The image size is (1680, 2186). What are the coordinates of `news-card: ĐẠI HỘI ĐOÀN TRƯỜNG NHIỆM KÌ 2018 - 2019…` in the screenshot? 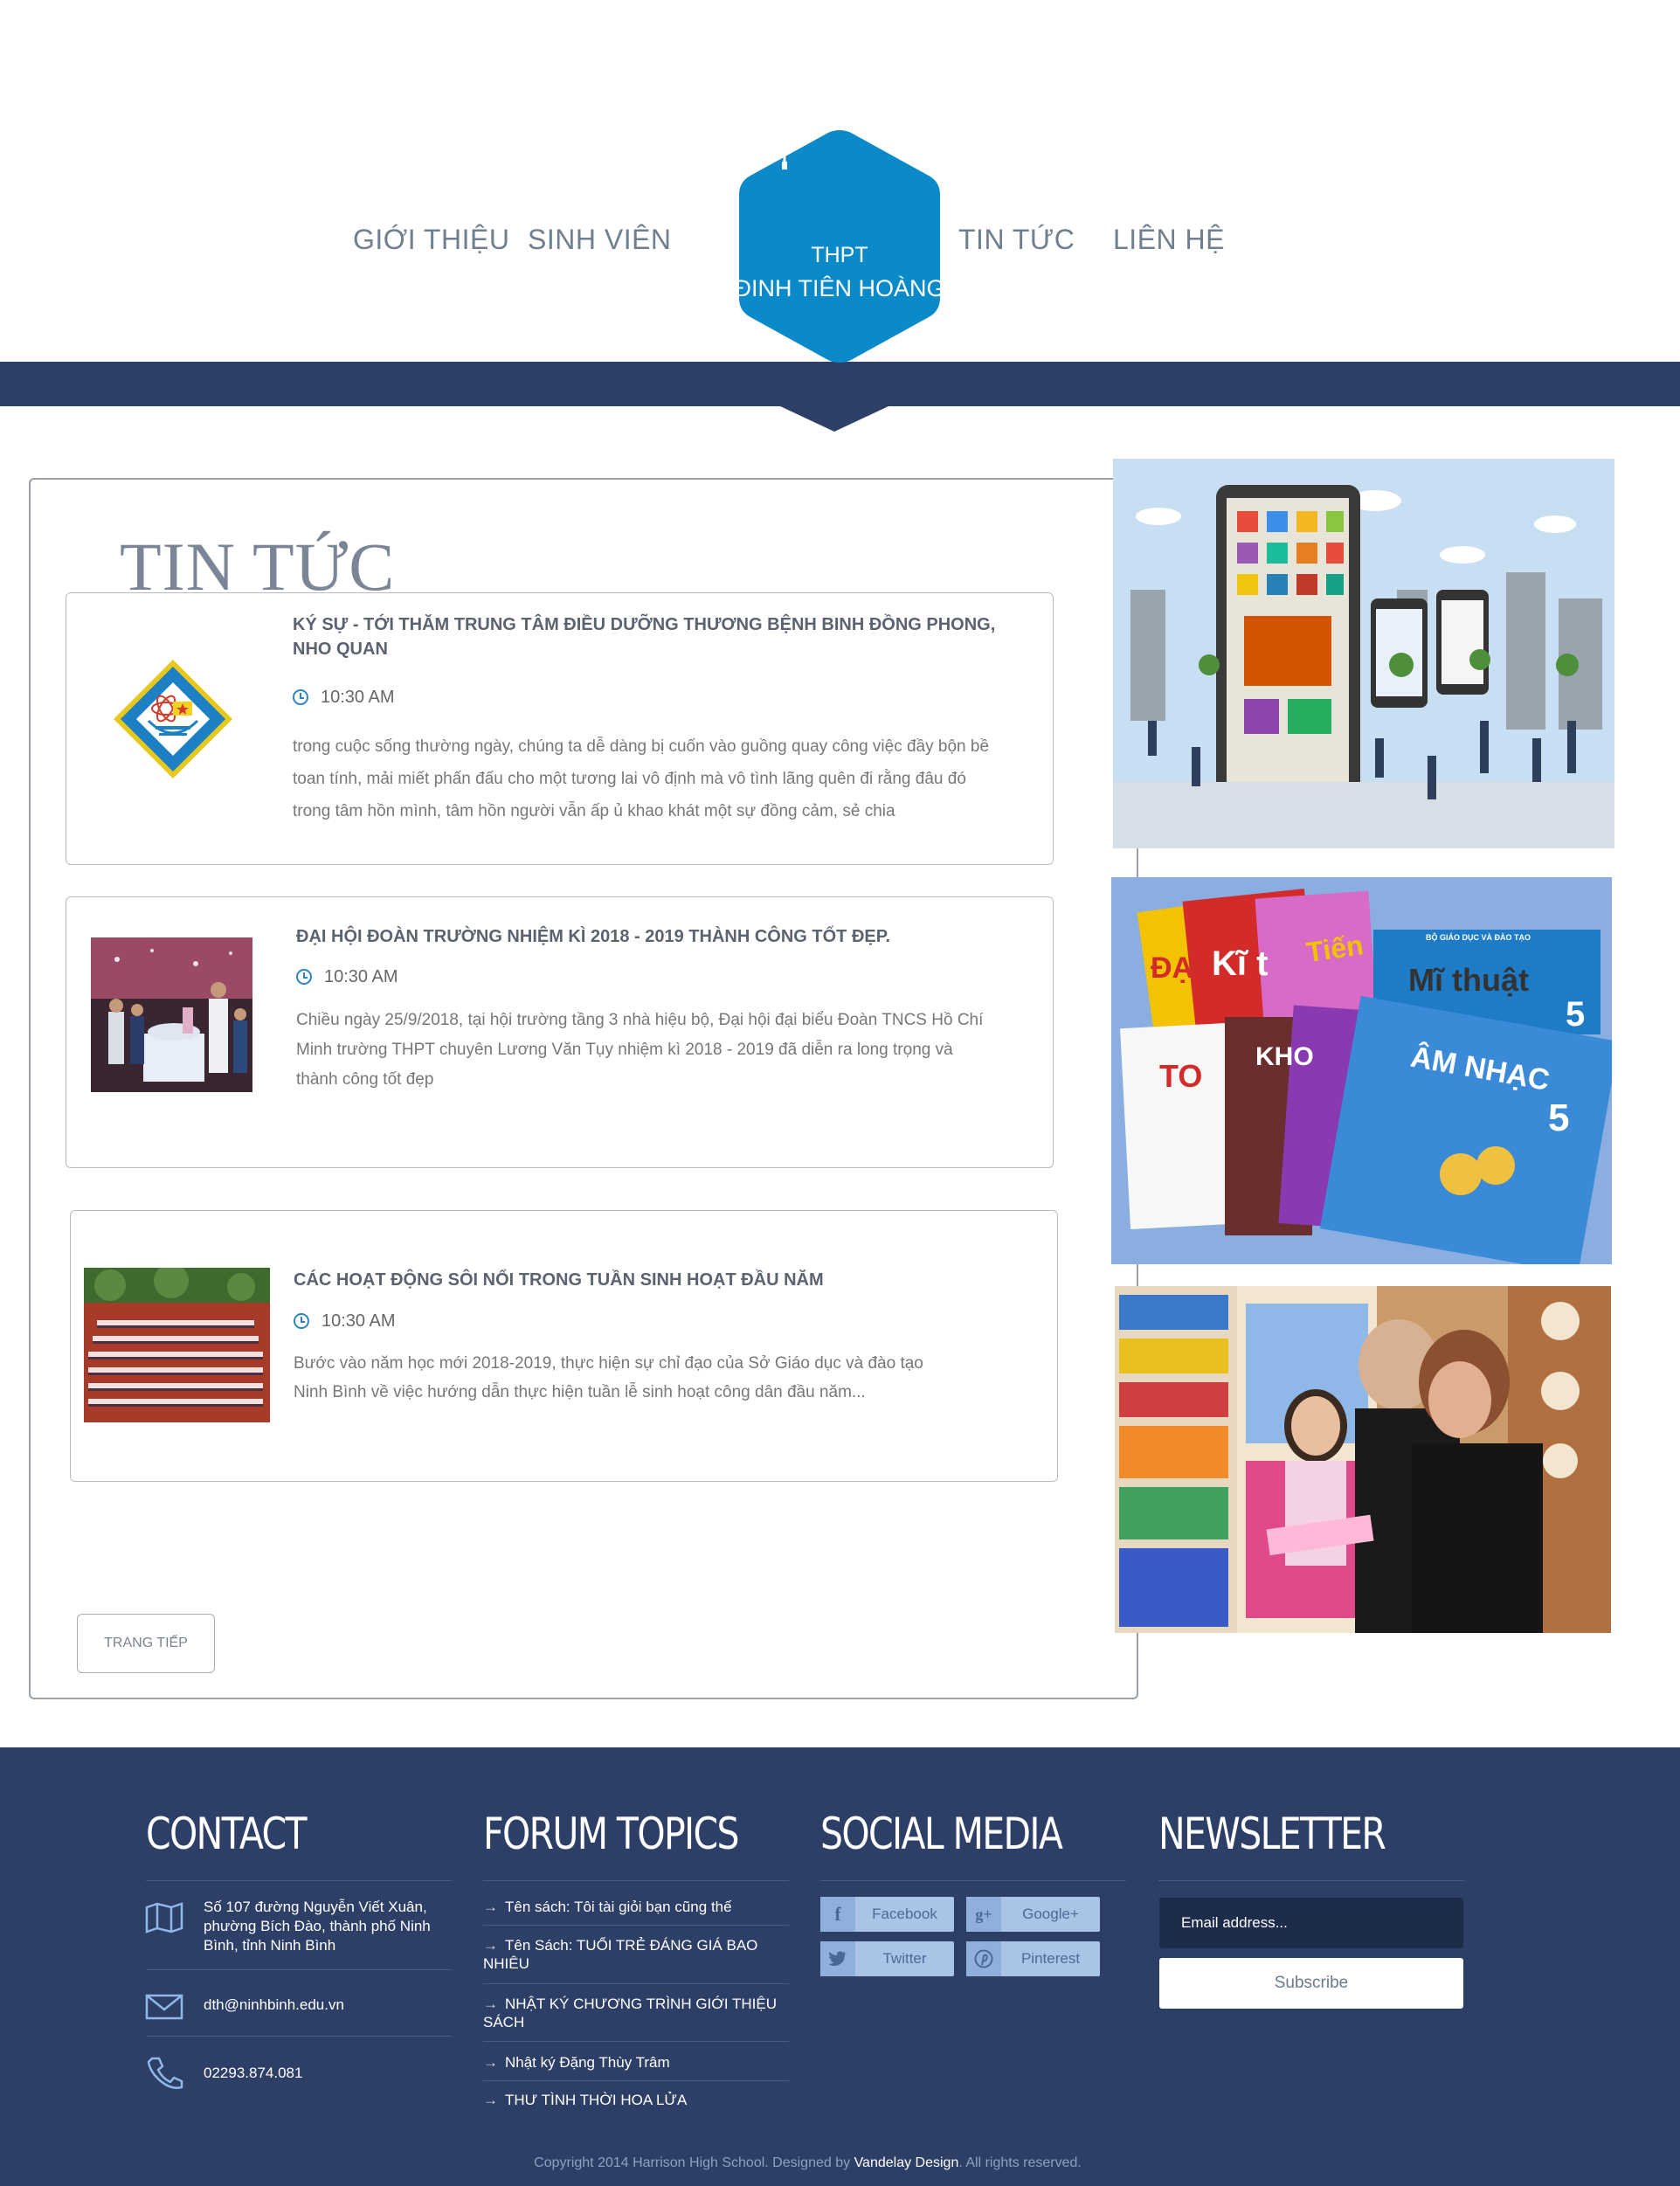 It's located at (560, 1032).